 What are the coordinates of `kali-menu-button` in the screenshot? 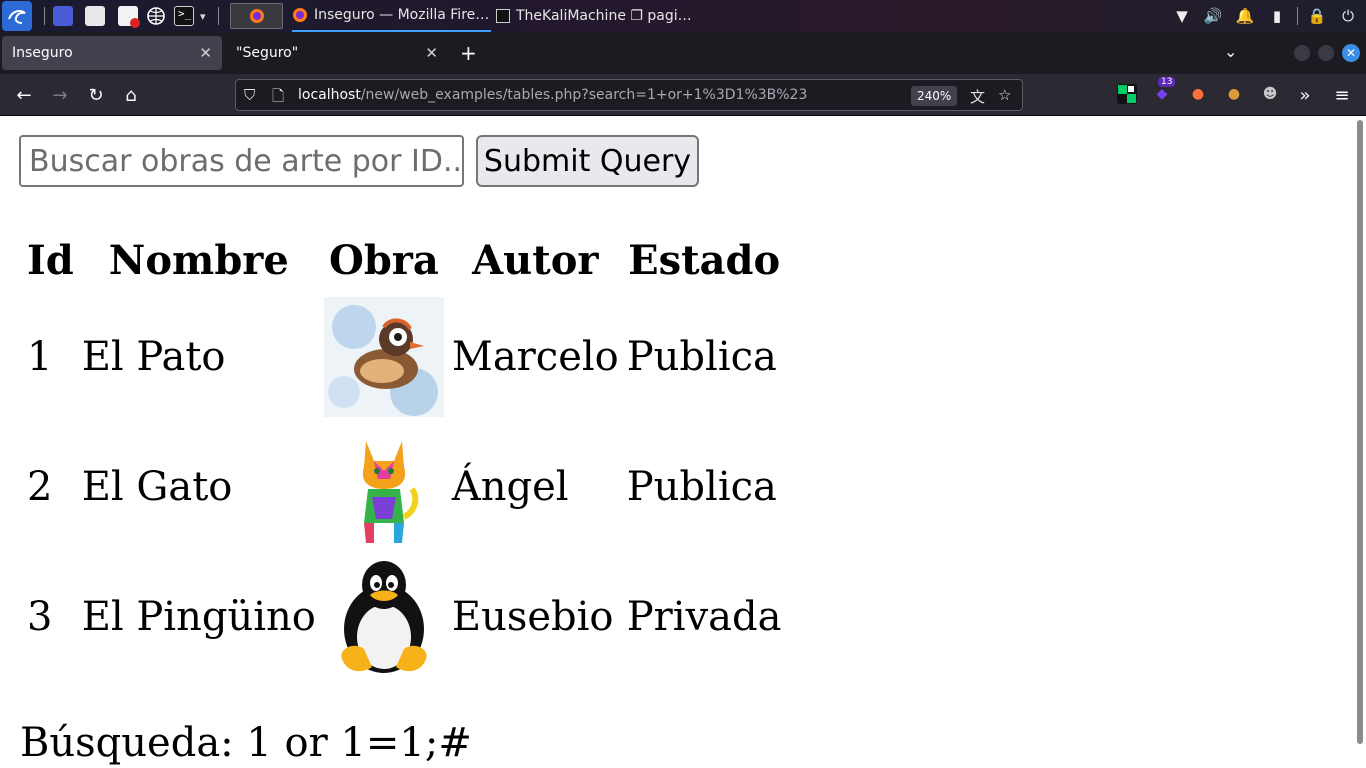 It's located at (17, 16).